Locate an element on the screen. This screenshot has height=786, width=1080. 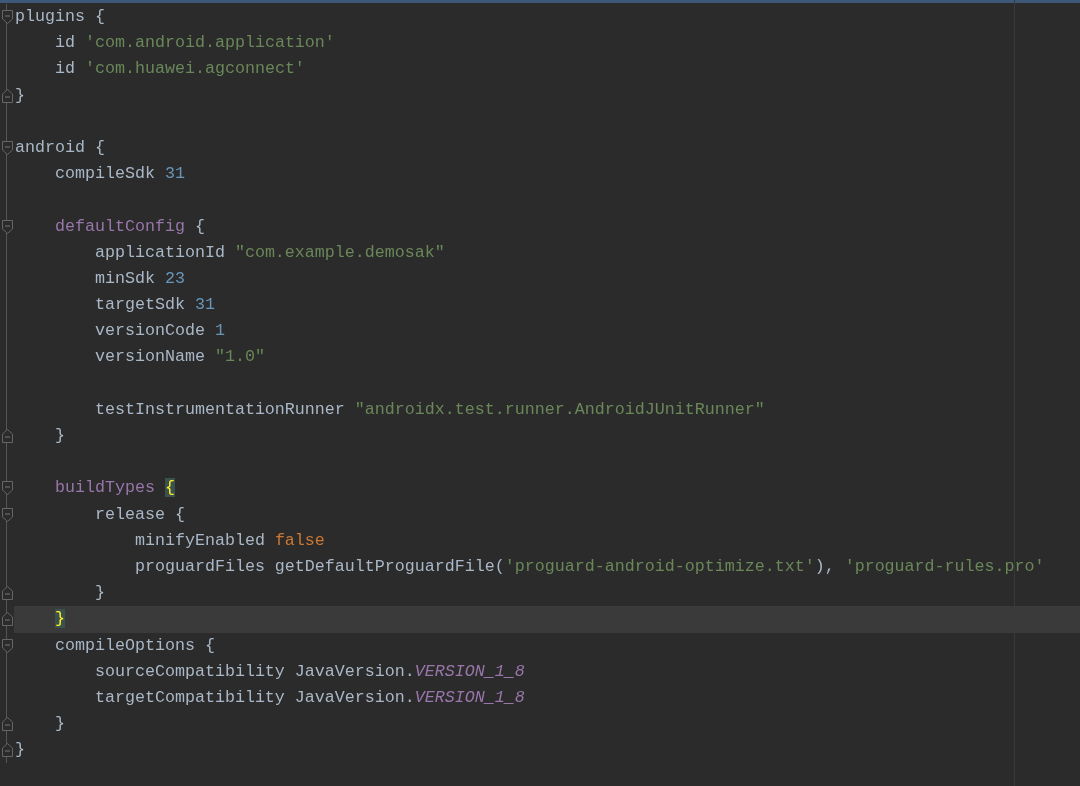
code-line: release { is located at coordinates (139, 514).